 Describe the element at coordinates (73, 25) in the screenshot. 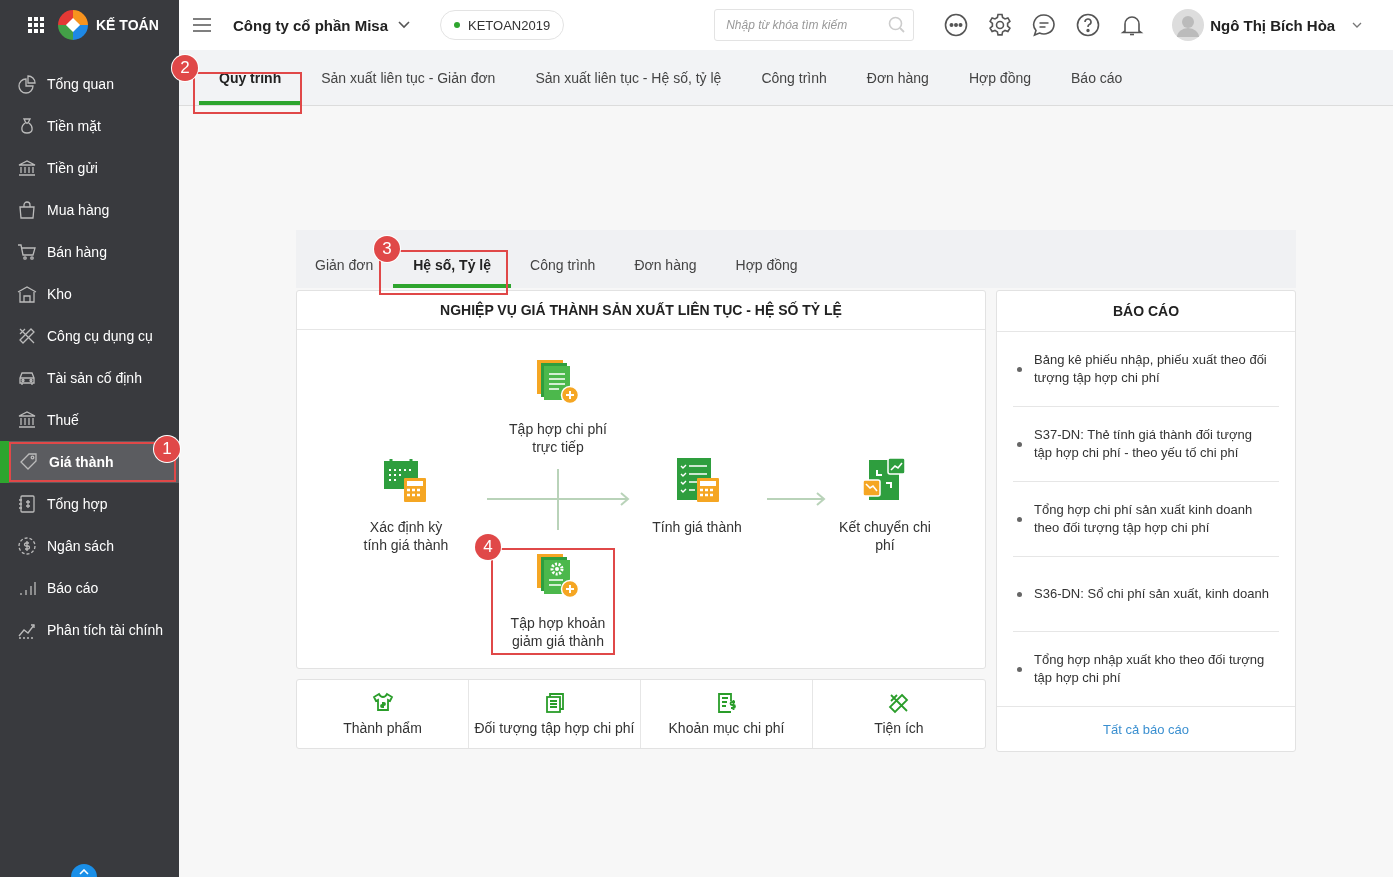

I see `logo-icon` at that location.